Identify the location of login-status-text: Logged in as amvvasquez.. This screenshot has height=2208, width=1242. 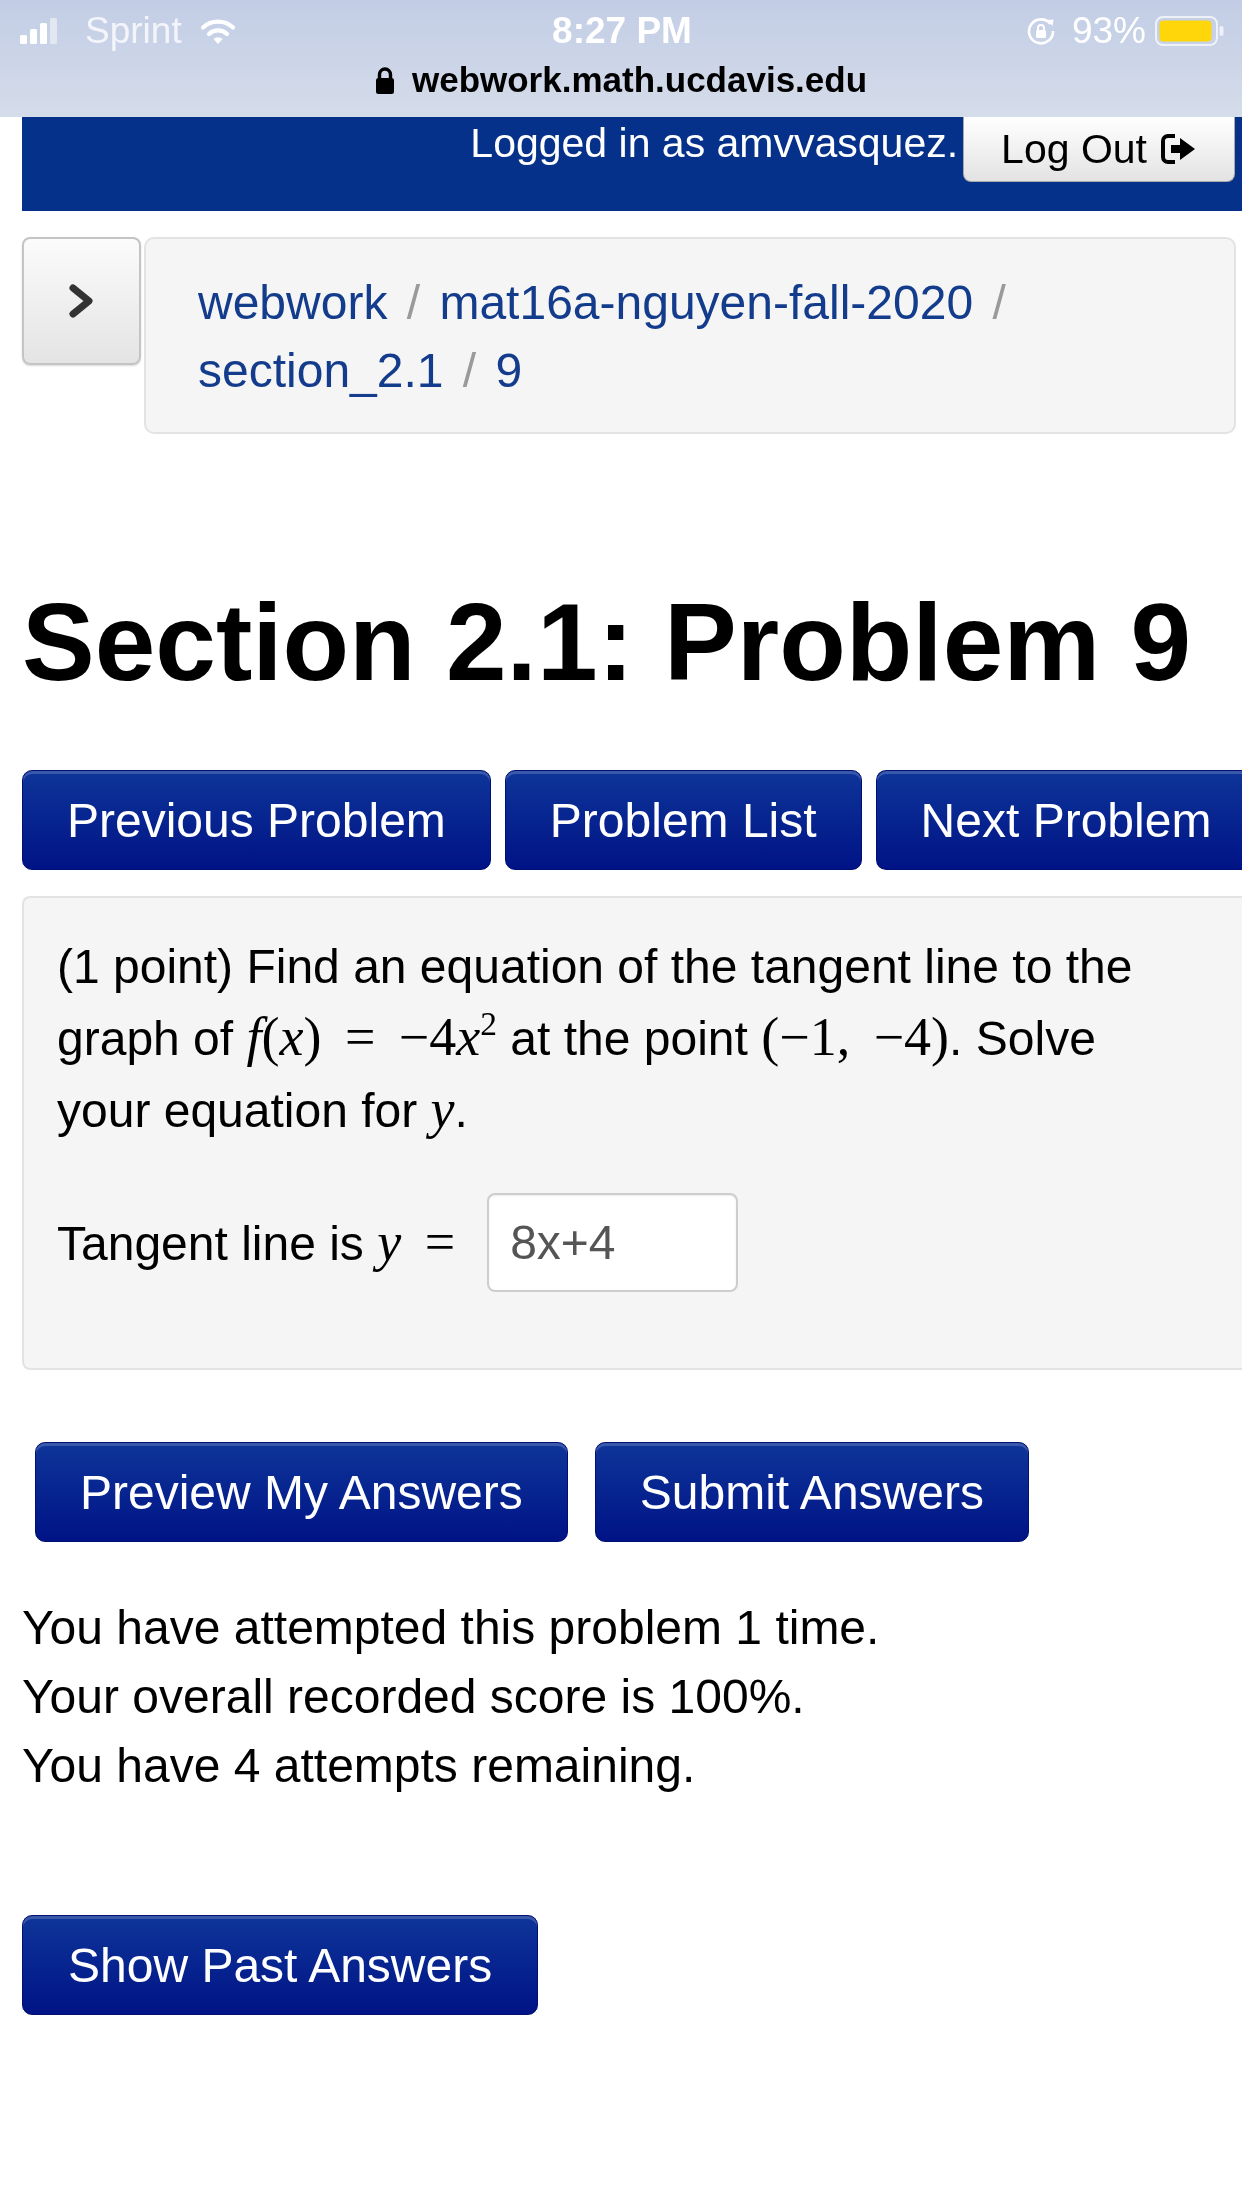
(714, 143).